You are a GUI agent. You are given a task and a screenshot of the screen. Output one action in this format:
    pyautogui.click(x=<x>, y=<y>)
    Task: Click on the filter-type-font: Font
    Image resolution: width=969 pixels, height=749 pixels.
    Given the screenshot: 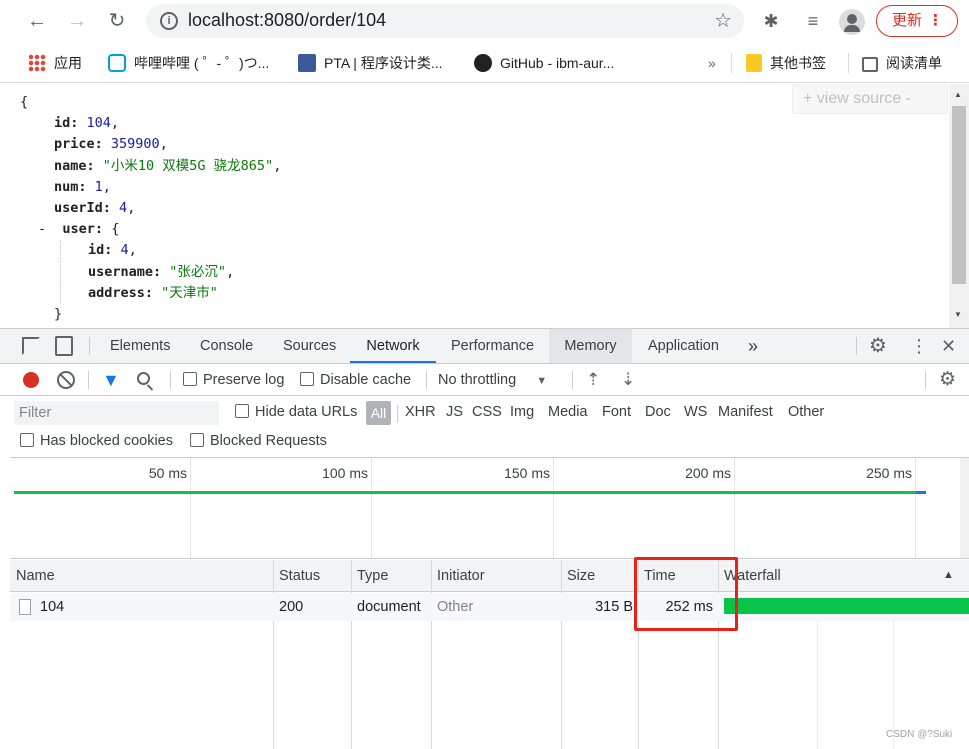 What is the action you would take?
    pyautogui.click(x=616, y=412)
    